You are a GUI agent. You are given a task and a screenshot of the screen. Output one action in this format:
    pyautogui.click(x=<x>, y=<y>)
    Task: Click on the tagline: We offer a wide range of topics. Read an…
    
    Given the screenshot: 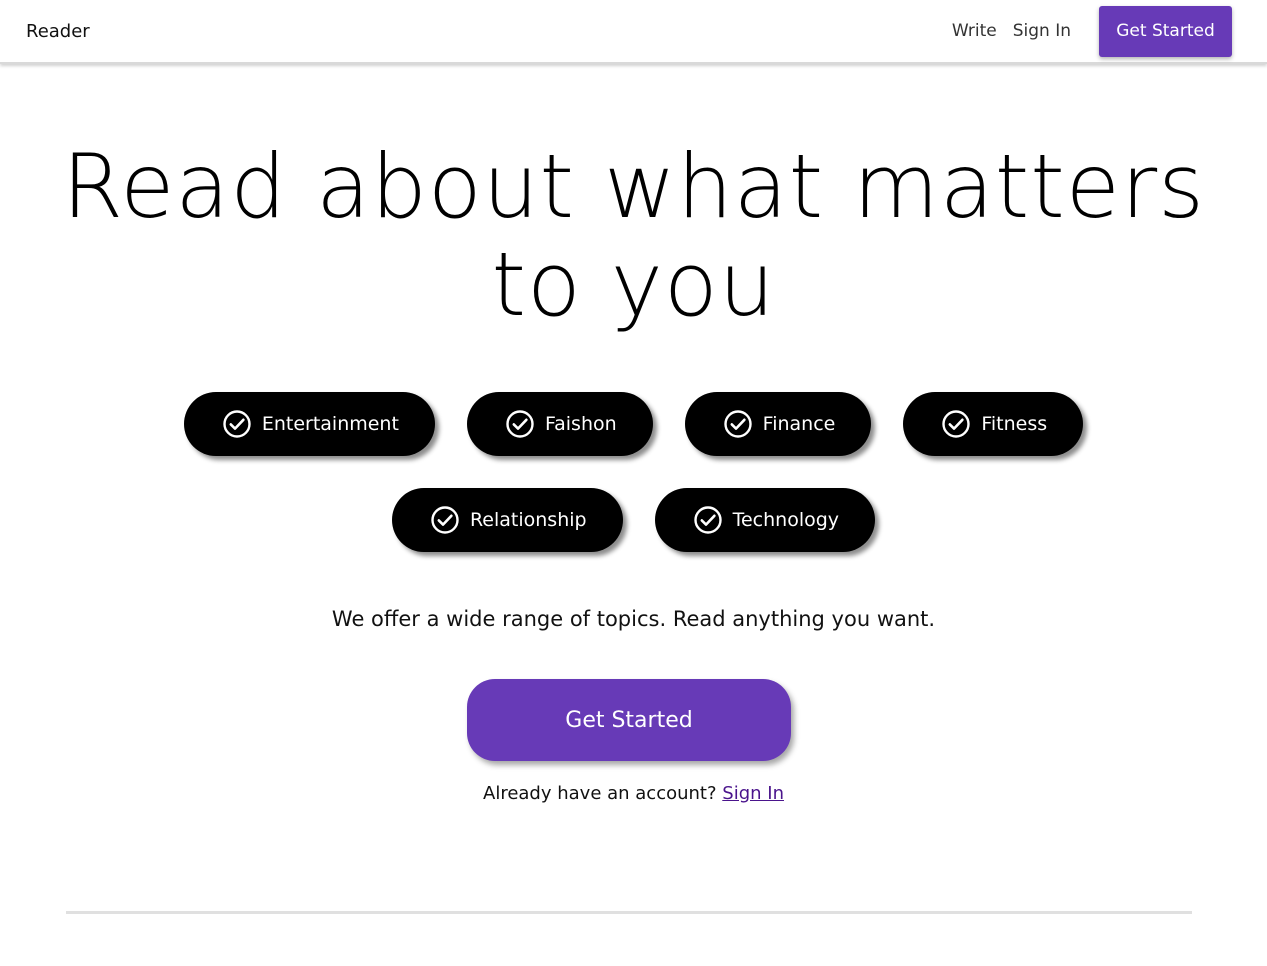 What is the action you would take?
    pyautogui.click(x=633, y=619)
    